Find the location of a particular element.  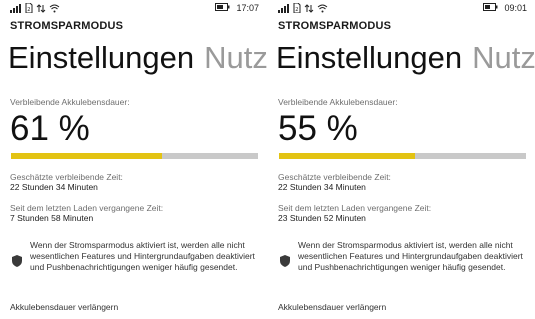

battery-percent: 55 % is located at coordinates (318, 128).